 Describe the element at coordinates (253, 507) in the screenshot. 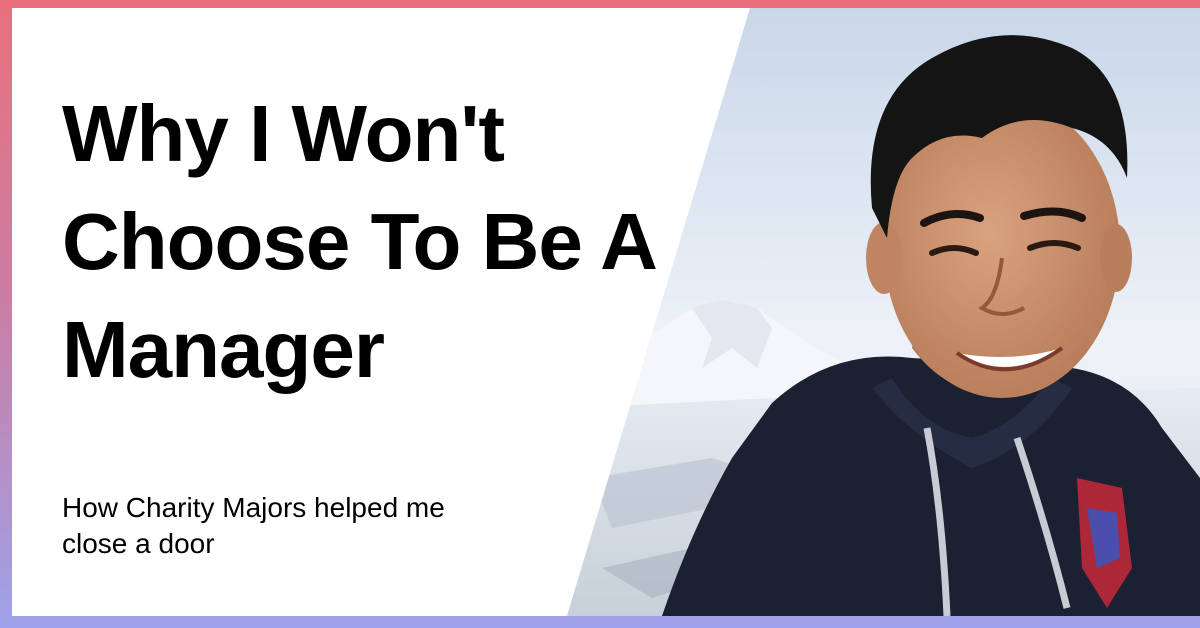

I see `subtitle-line-1: How Charity Majors helped me` at that location.